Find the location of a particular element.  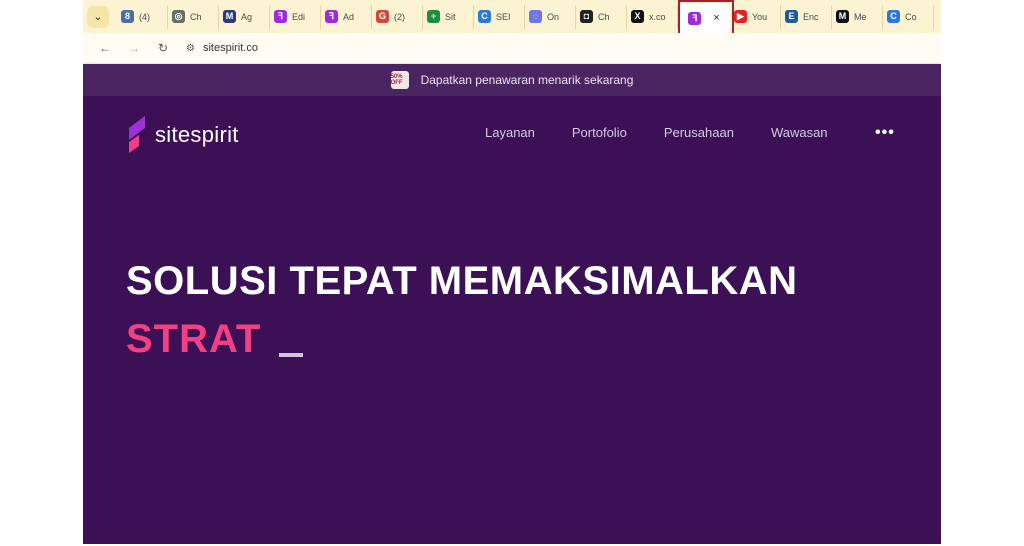

tab-label: On is located at coordinates (553, 16).